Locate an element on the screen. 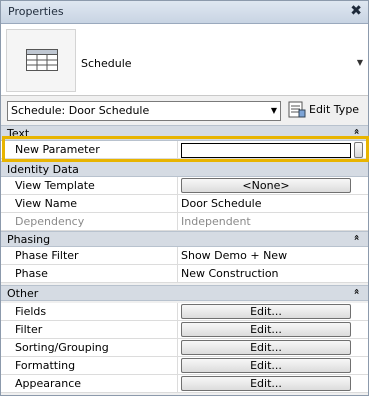 The image size is (369, 396). instance-filter-dropdown: Schedule: Door Schedule ▼ is located at coordinates (144, 111).